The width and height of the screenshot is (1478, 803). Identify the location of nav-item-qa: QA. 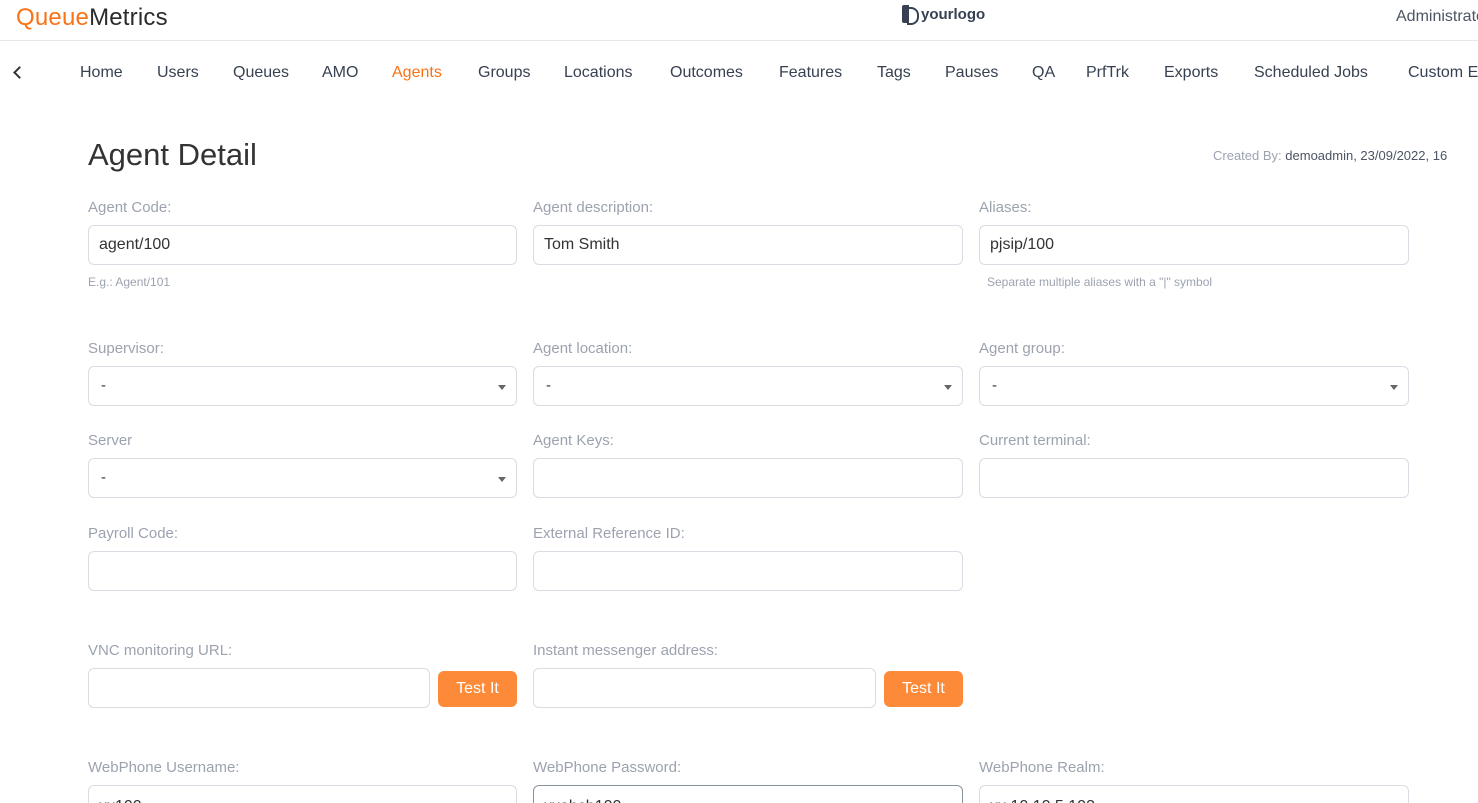
(1043, 73).